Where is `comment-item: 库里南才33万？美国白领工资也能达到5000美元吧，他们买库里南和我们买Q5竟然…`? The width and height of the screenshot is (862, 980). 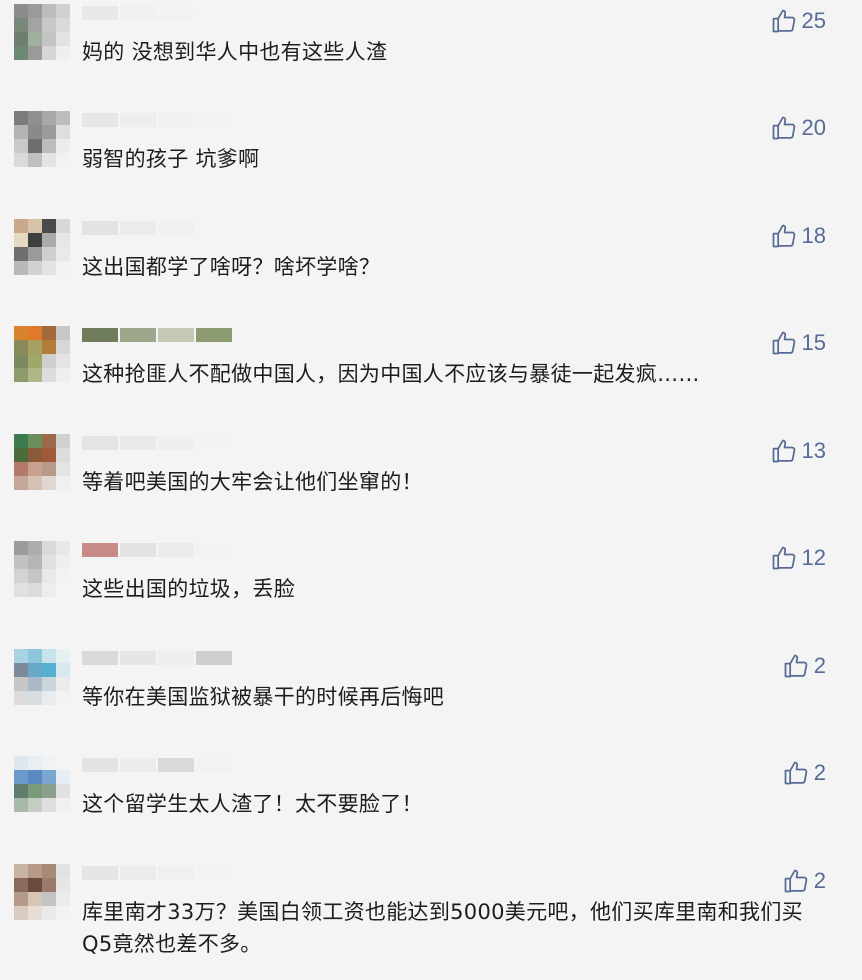
comment-item: 库里南才33万？美国白领工资也能达到5000美元吧，他们买库里南和我们买Q5竟然… is located at coordinates (431, 913).